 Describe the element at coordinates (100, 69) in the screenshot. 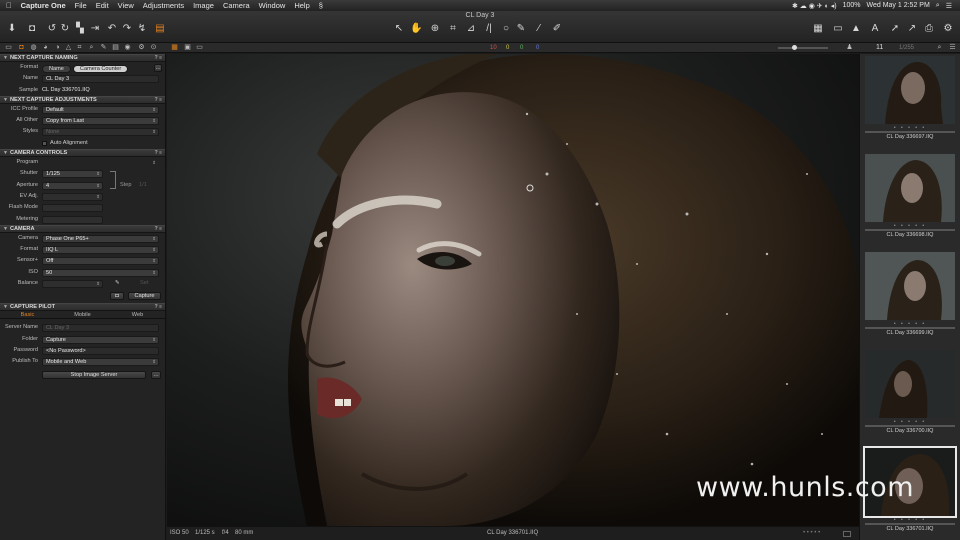

I see `format-counter-option: Camera Counter` at that location.